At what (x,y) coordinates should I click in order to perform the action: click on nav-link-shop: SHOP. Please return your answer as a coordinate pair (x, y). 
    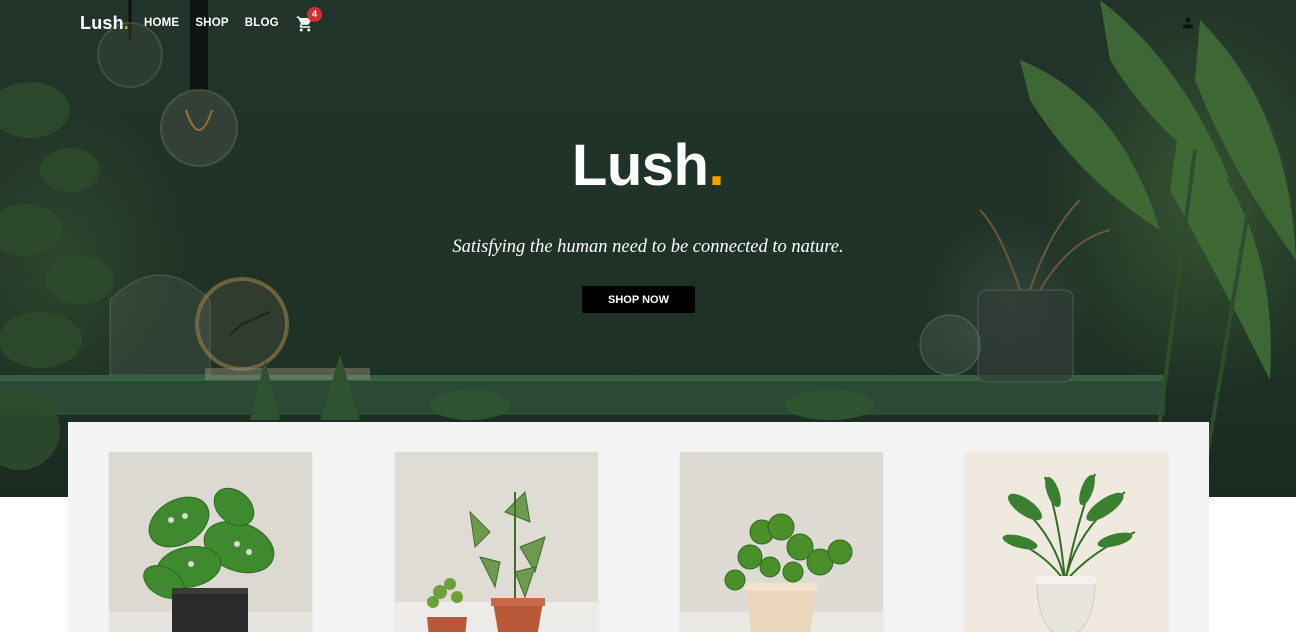
    Looking at the image, I should click on (211, 23).